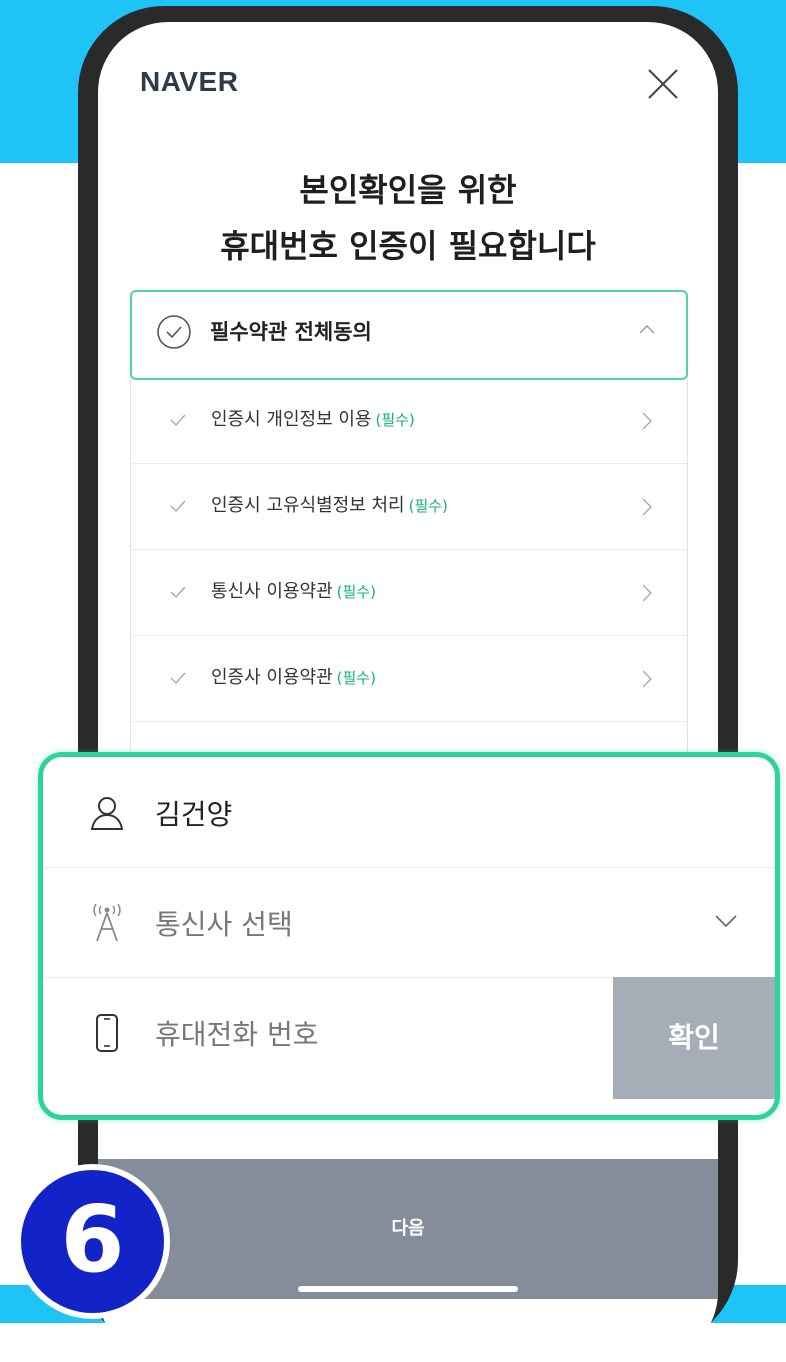 This screenshot has width=786, height=1362. Describe the element at coordinates (224, 924) in the screenshot. I see `carrier-placeholder: 통신사 선택` at that location.